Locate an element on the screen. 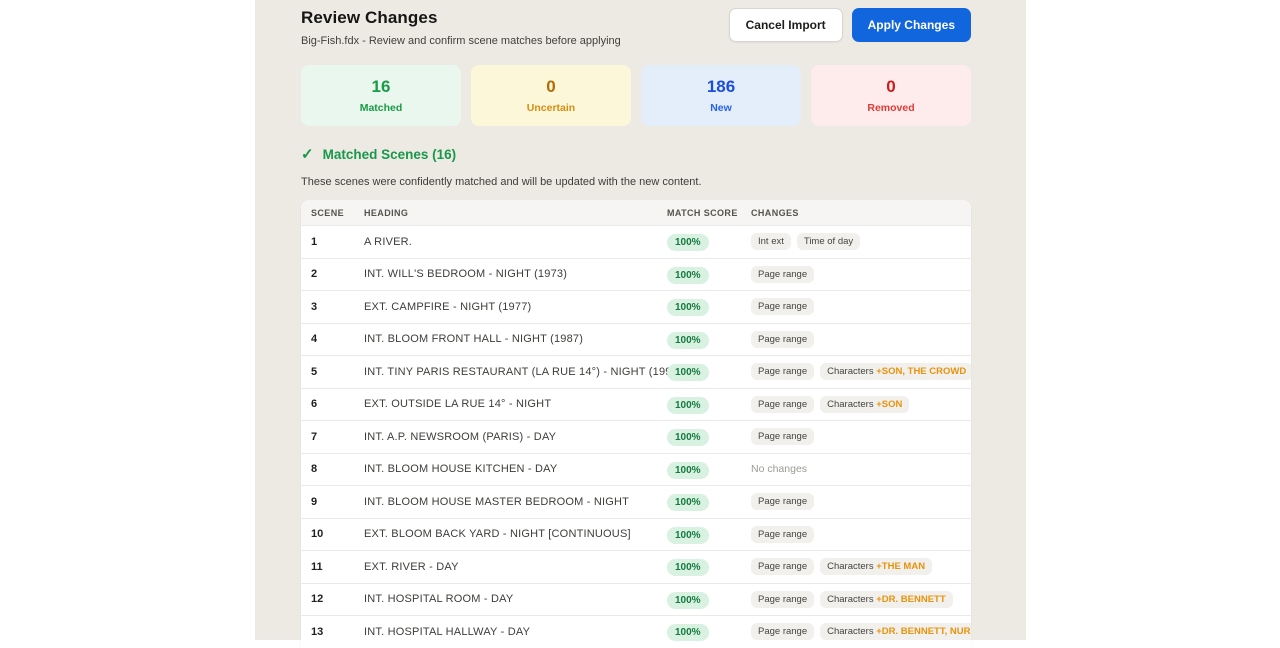 This screenshot has width=1280, height=648. table-row: 1 A RIVER. 100% Int ext Time of day is located at coordinates (636, 241).